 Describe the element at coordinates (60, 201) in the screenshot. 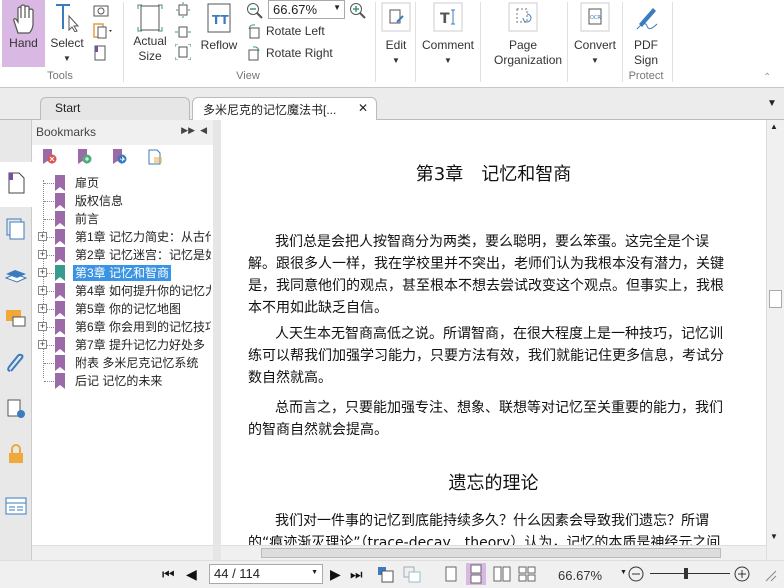

I see `bookmark-icon` at that location.